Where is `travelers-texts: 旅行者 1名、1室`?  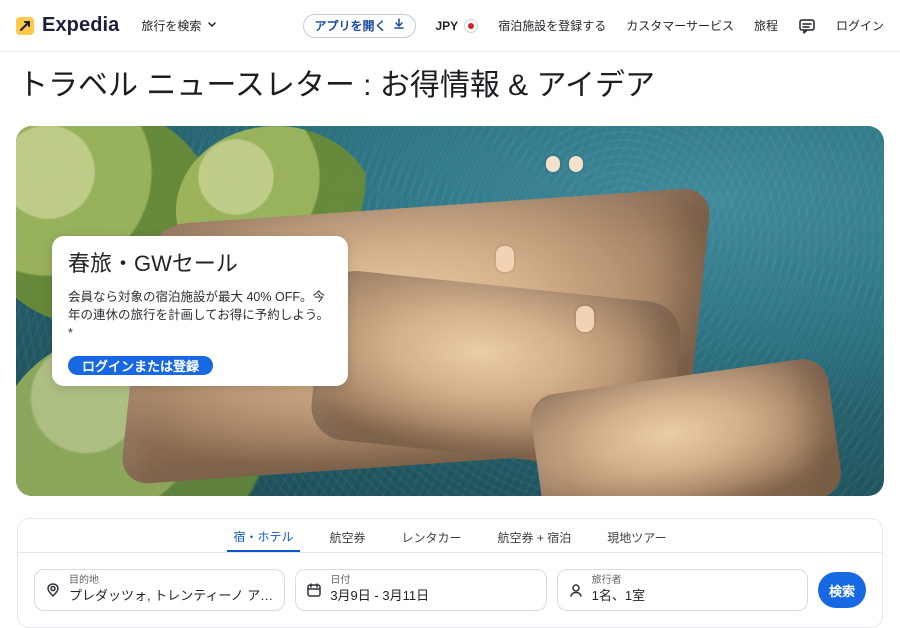
travelers-texts: 旅行者 1名、1室 is located at coordinates (618, 590).